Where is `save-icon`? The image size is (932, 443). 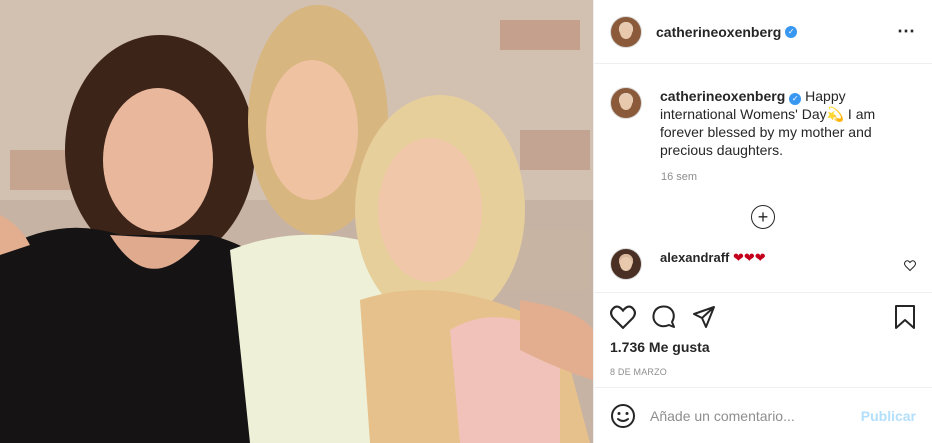 save-icon is located at coordinates (905, 319).